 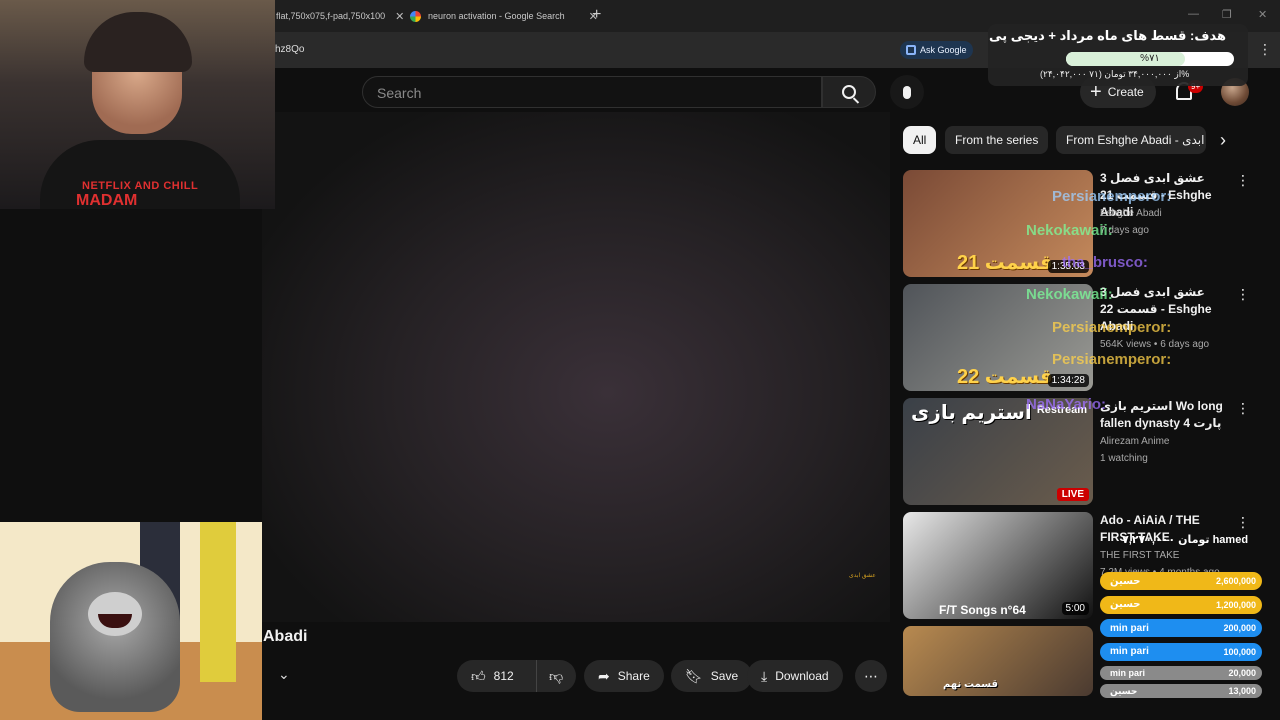 I want to click on donor-row: حسین 2,600,000, so click(x=1181, y=581).